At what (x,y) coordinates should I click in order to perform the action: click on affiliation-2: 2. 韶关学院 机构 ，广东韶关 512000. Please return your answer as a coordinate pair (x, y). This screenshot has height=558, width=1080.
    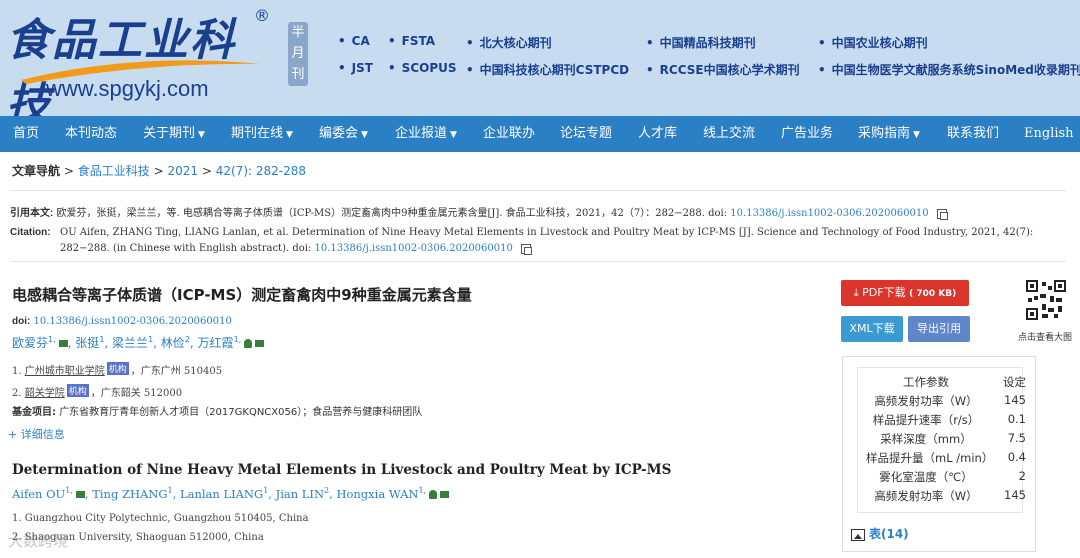
    Looking at the image, I should click on (97, 391).